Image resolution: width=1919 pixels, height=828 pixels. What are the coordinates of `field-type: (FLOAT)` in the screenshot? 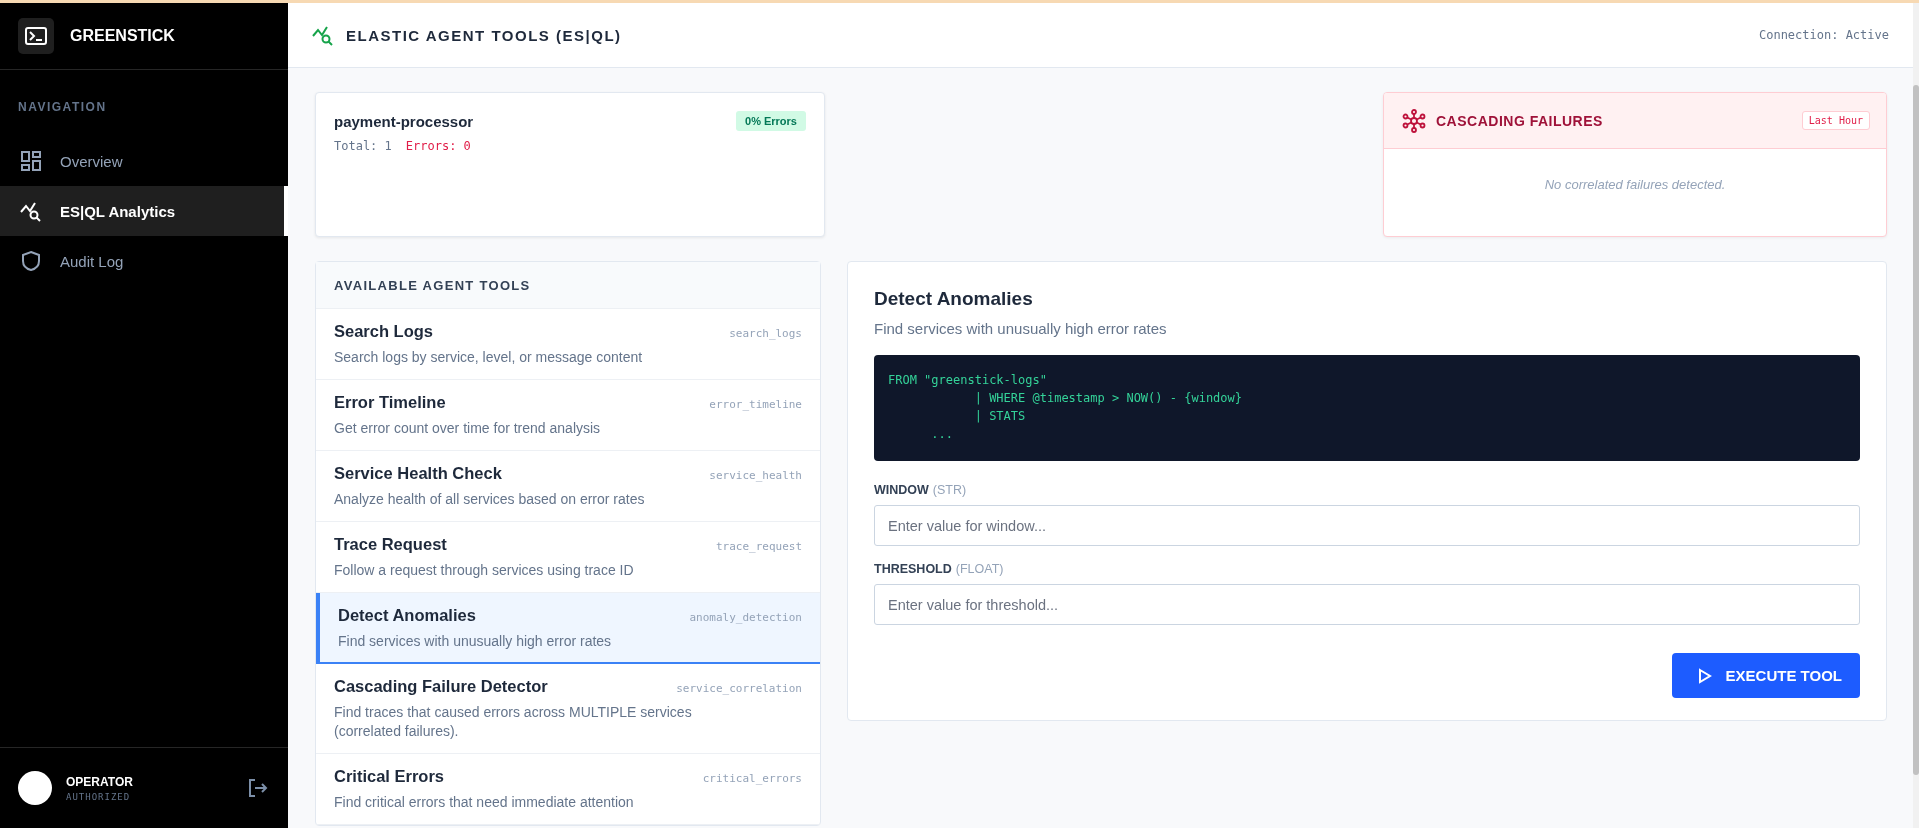 It's located at (979, 569).